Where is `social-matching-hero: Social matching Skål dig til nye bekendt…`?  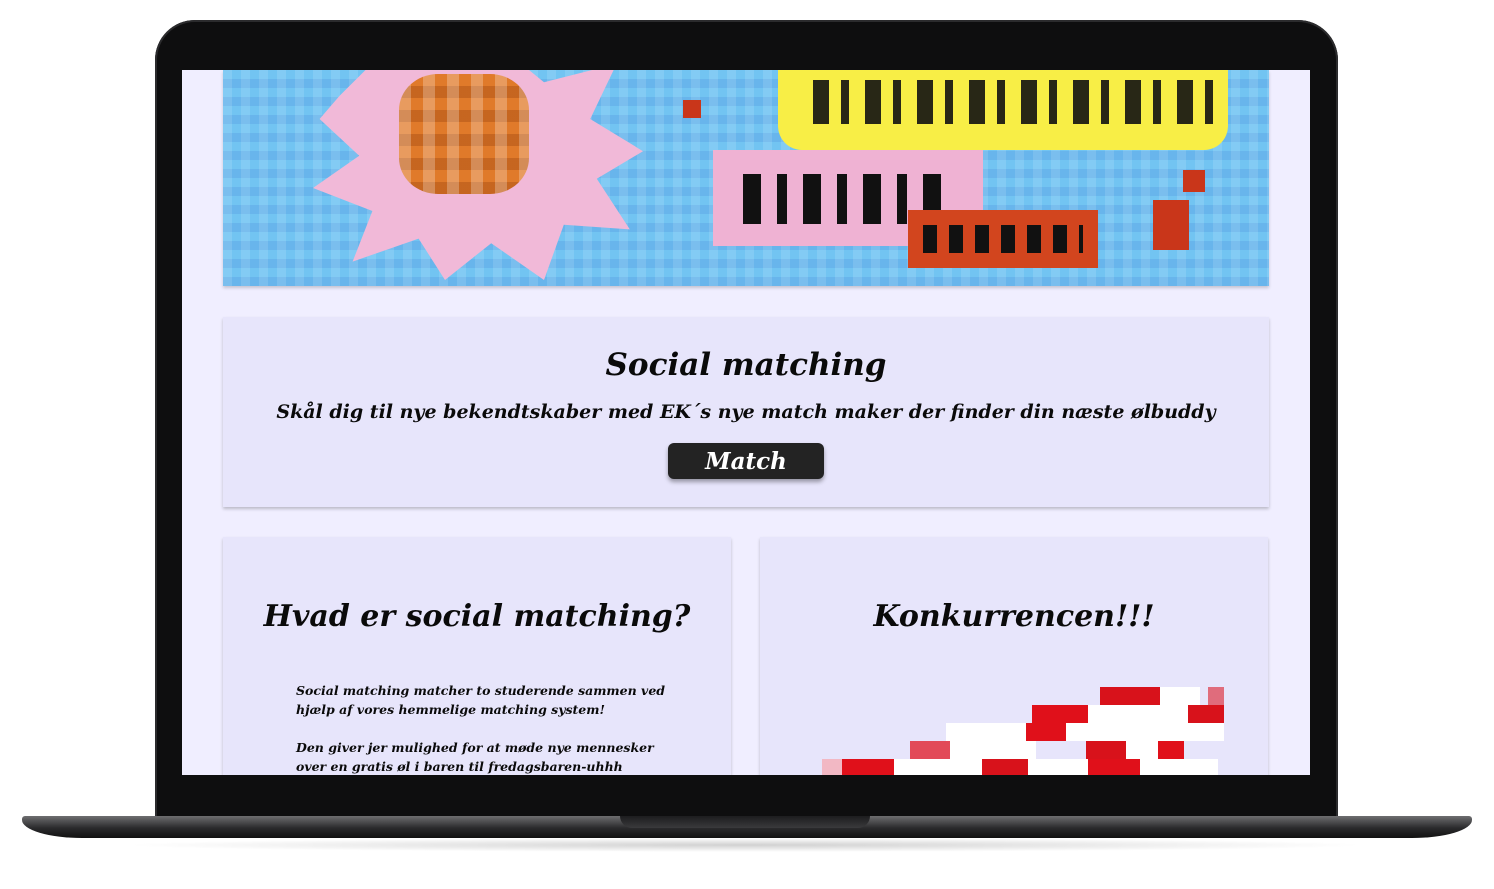 social-matching-hero: Social matching Skål dig til nye bekendt… is located at coordinates (746, 412).